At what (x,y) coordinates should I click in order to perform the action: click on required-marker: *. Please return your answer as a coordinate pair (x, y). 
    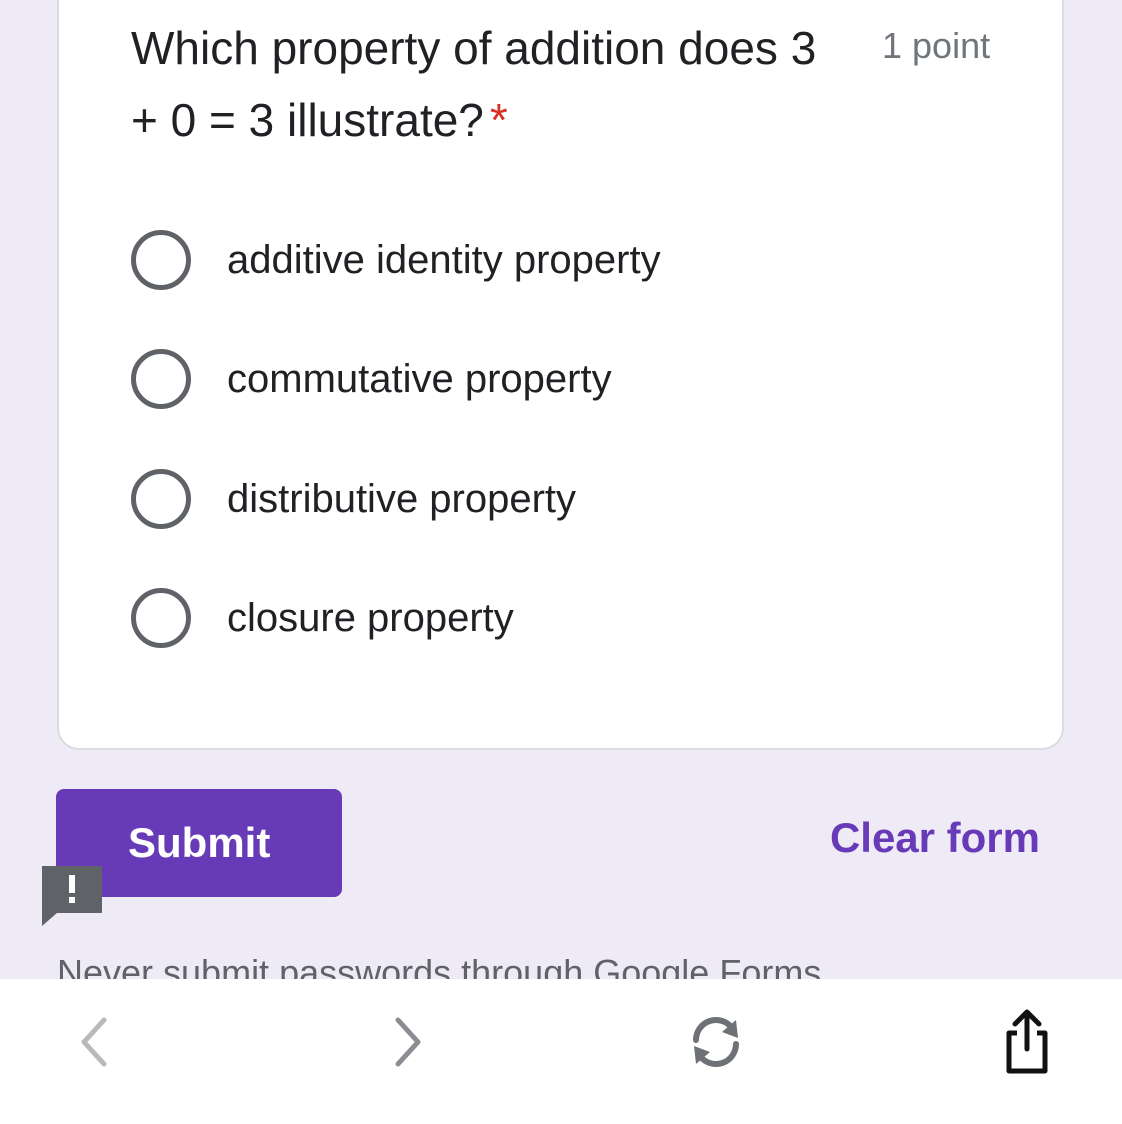
    Looking at the image, I should click on (498, 120).